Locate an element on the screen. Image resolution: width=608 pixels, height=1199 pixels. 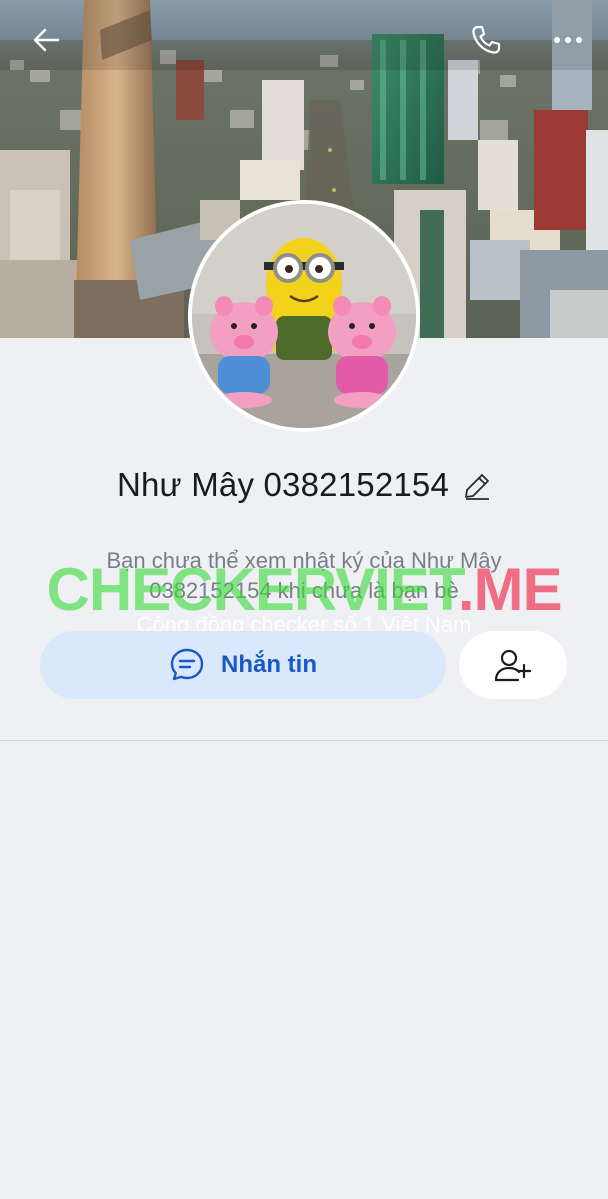
chat-bubble-icon is located at coordinates (187, 664).